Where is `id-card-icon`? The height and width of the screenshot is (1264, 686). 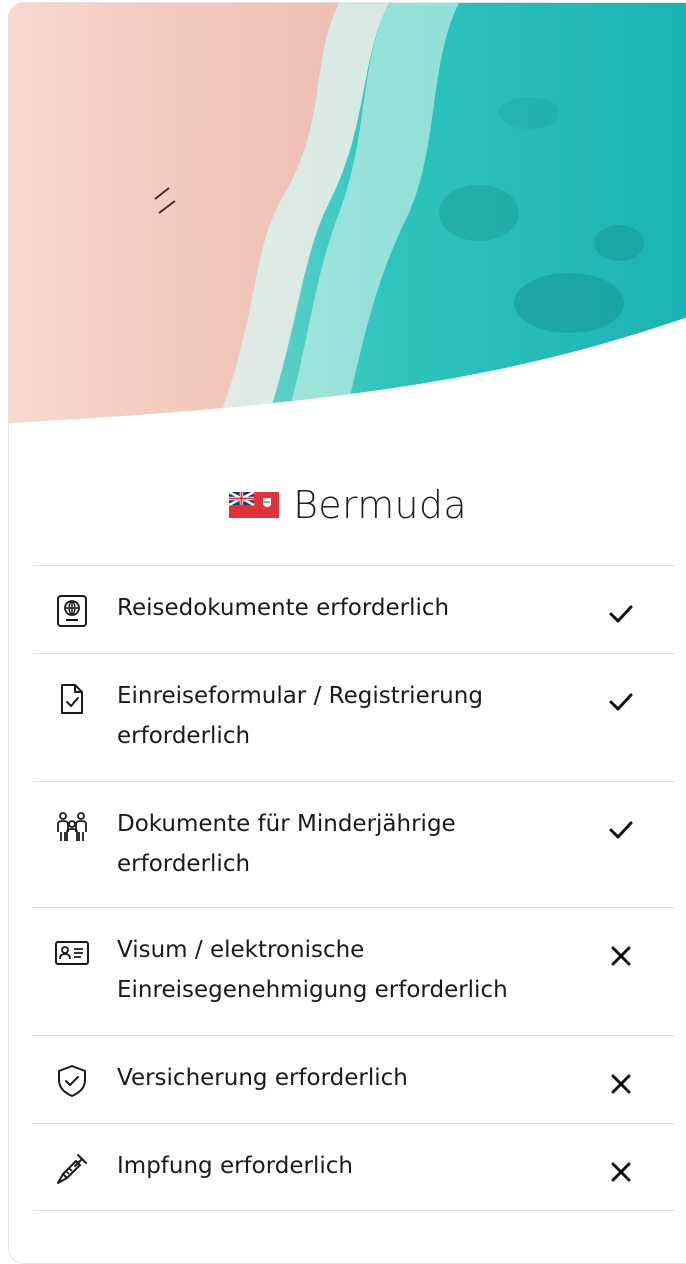 id-card-icon is located at coordinates (72, 953).